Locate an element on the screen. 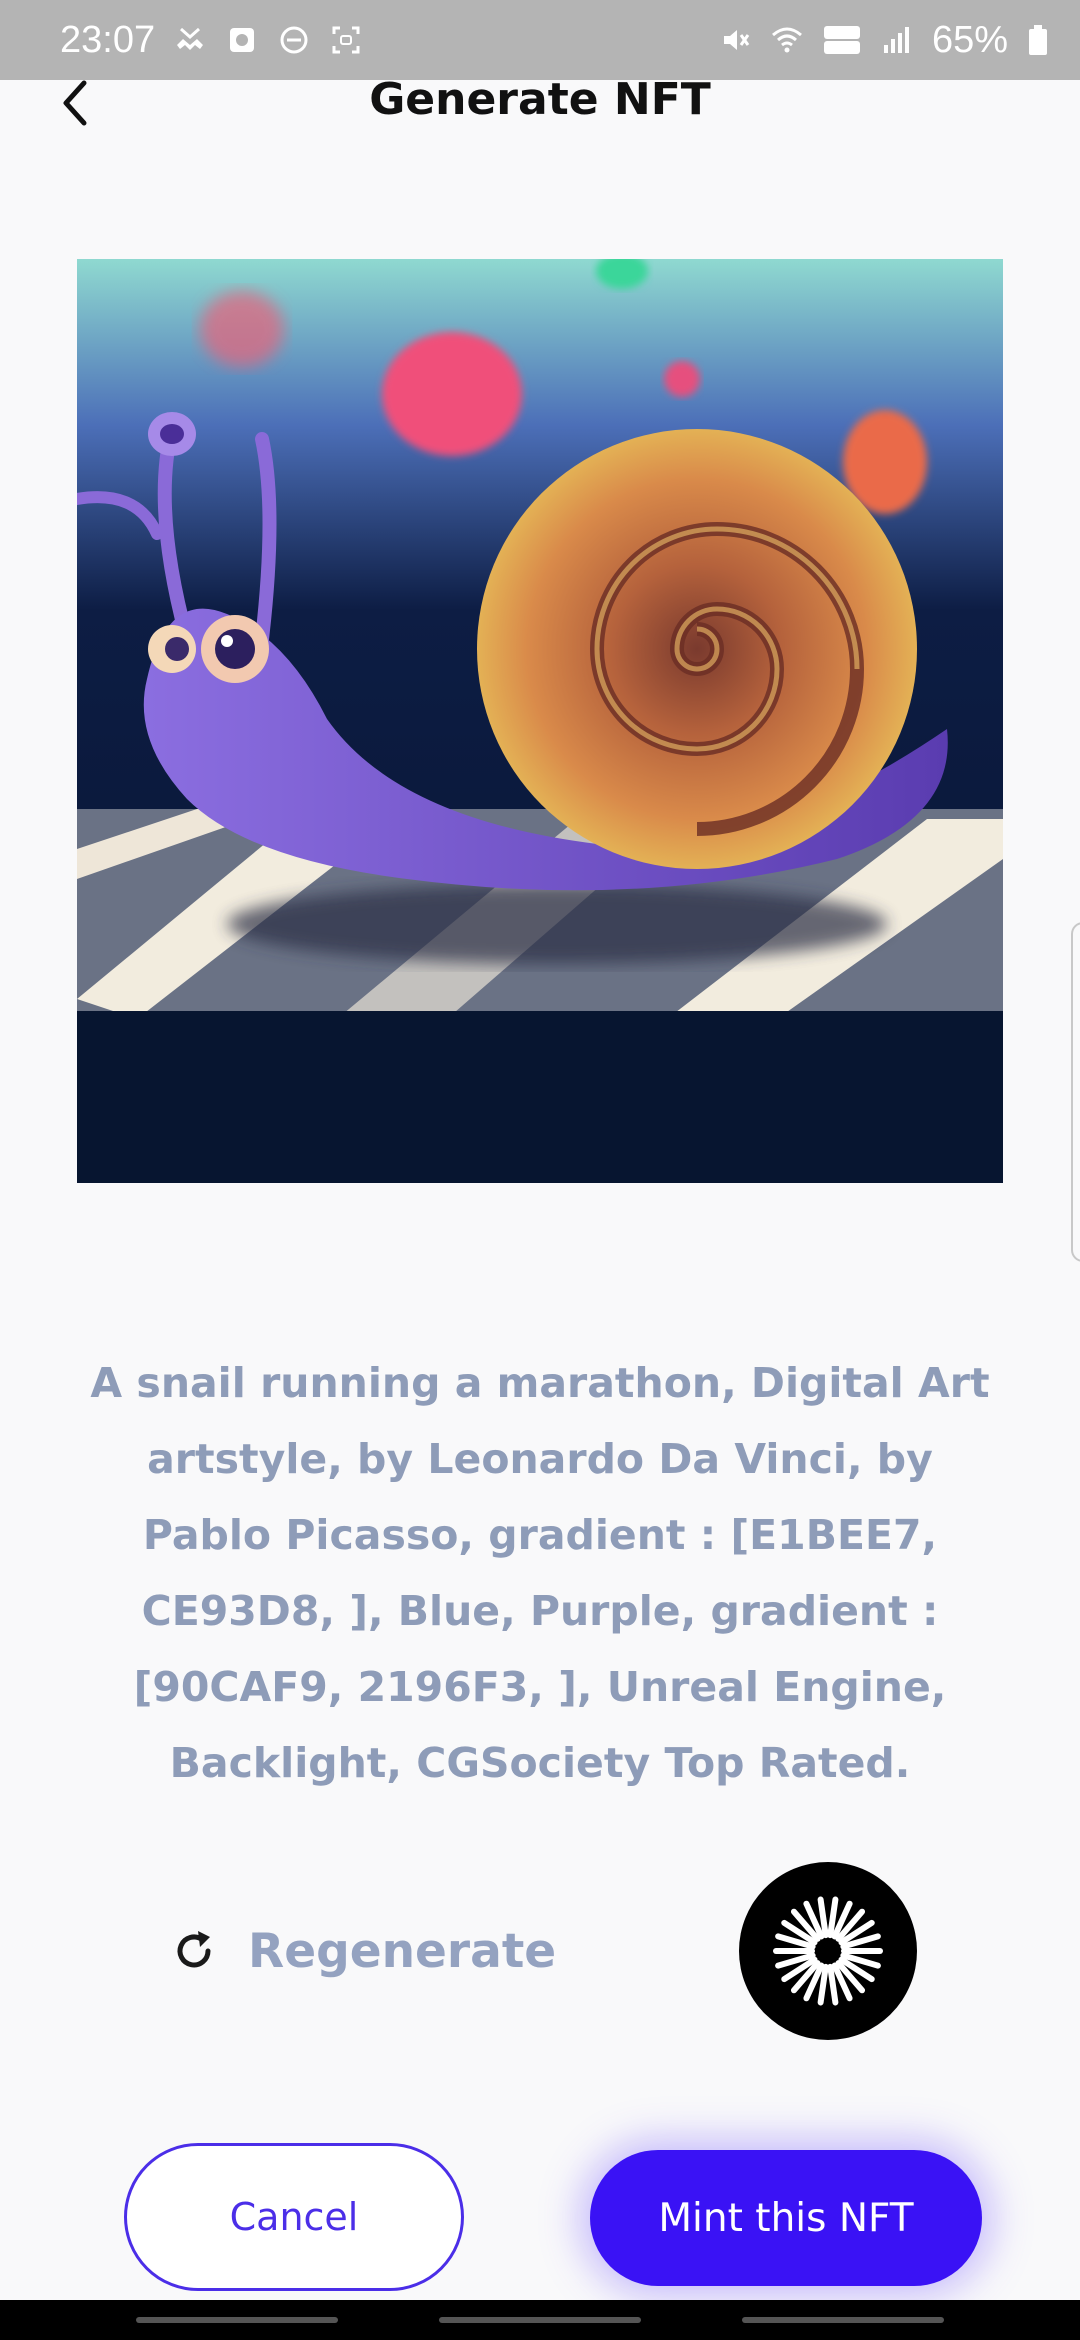 Image resolution: width=1080 pixels, height=2340 pixels. status-right: 65% is located at coordinates (884, 40).